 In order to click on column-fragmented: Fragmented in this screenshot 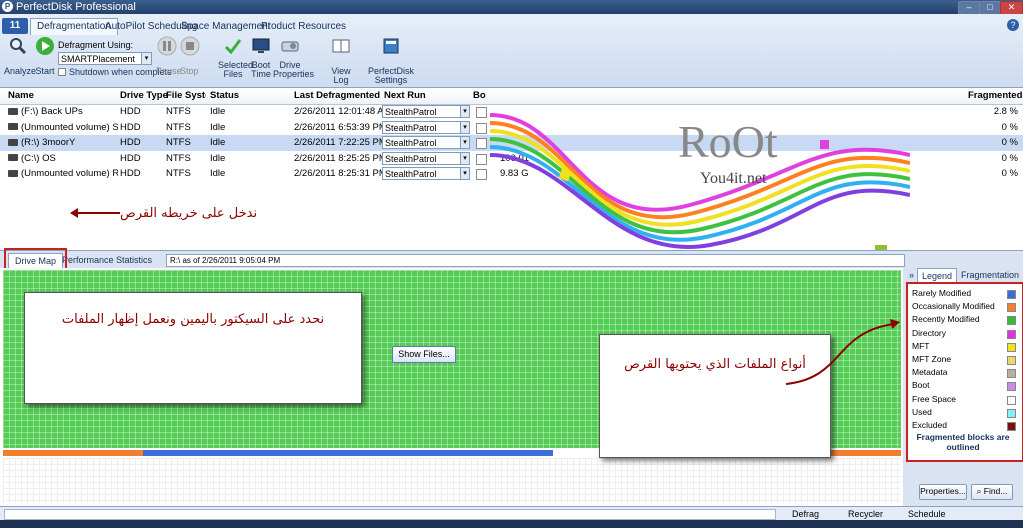, I will do `click(995, 96)`.